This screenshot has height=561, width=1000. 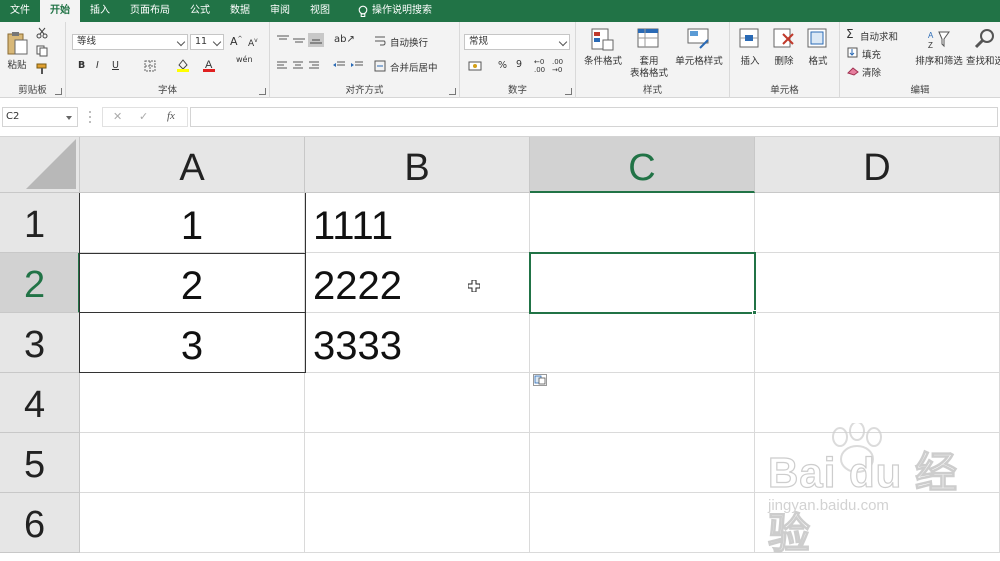 What do you see at coordinates (380, 66) in the screenshot?
I see `merge-center-icon` at bounding box center [380, 66].